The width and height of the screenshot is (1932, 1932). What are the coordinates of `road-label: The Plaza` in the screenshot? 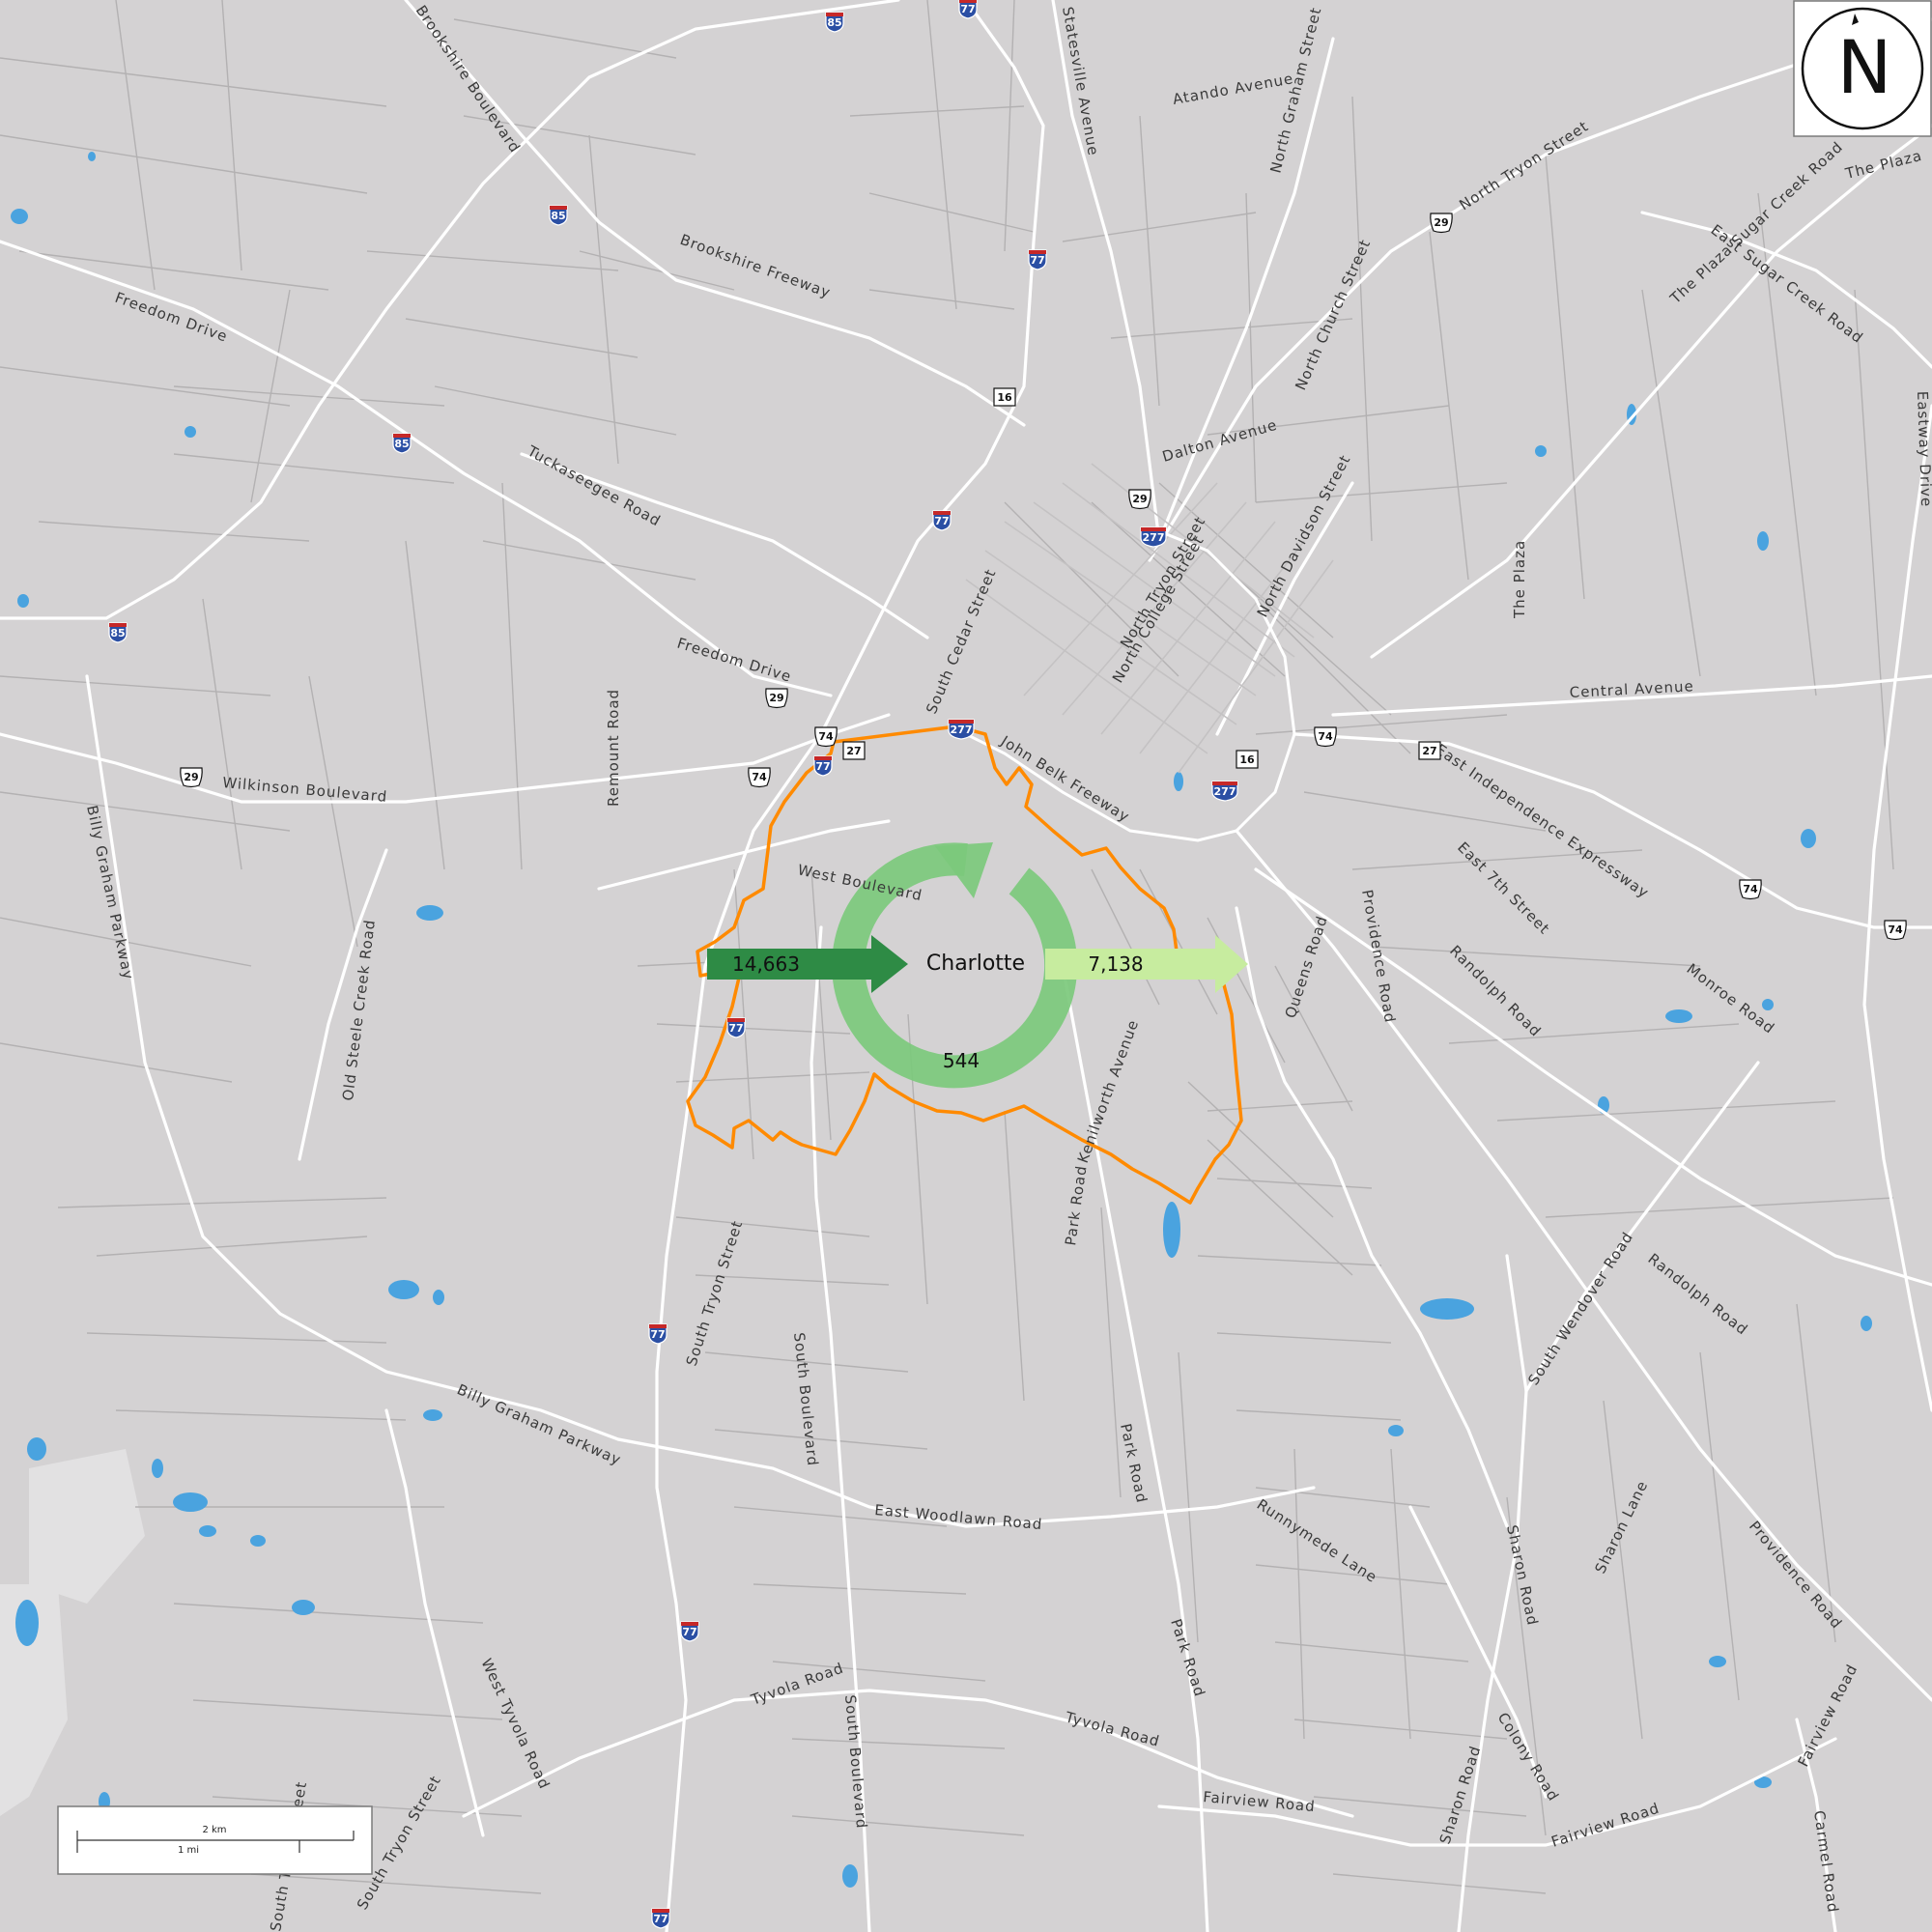 It's located at (1519, 579).